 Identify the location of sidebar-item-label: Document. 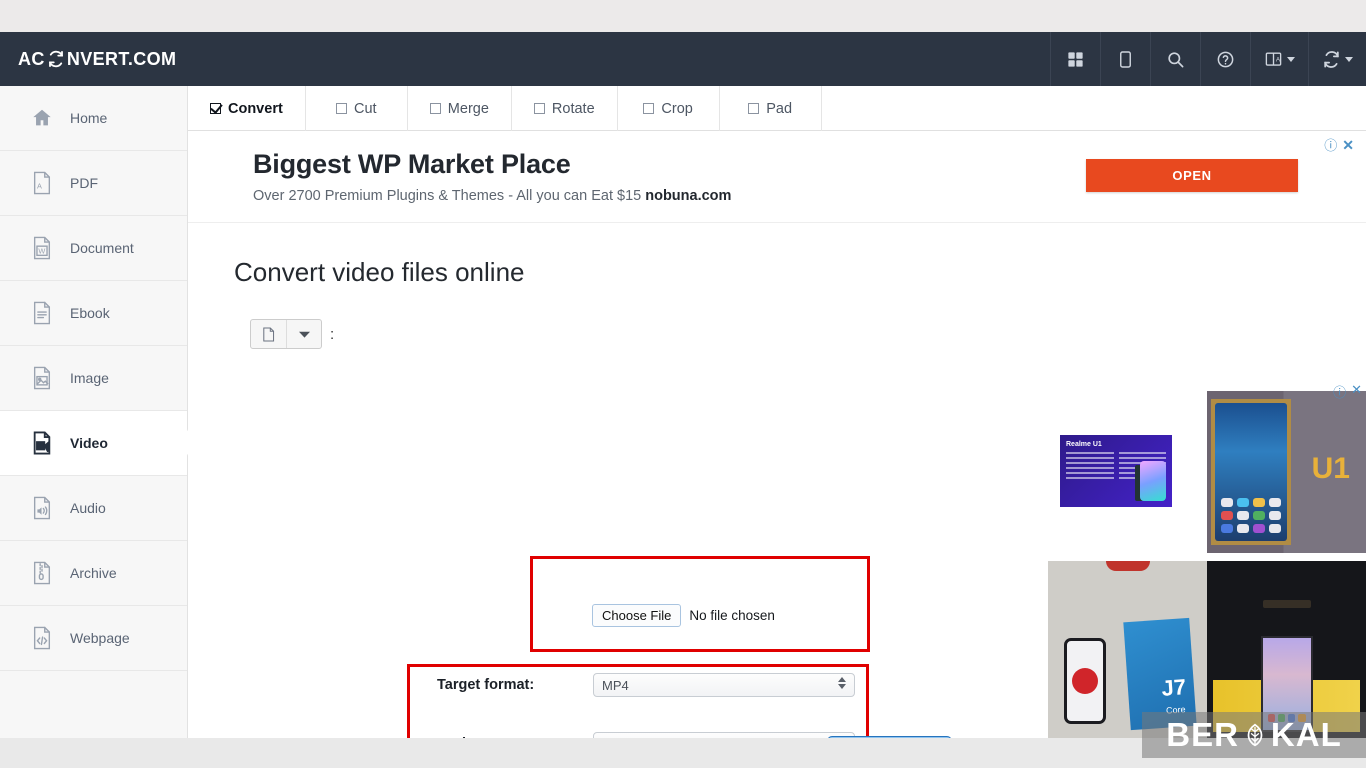
(102, 248).